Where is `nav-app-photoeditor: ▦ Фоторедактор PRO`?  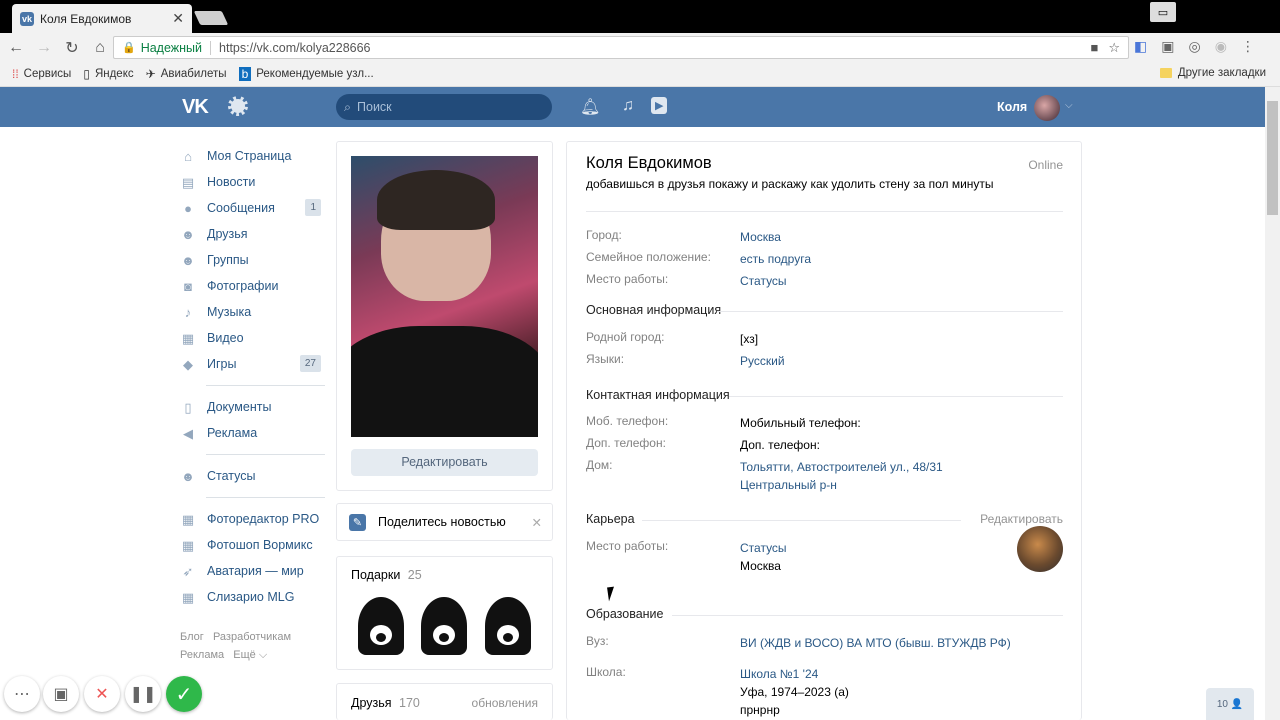 nav-app-photoeditor: ▦ Фоторедактор PRO is located at coordinates (252, 519).